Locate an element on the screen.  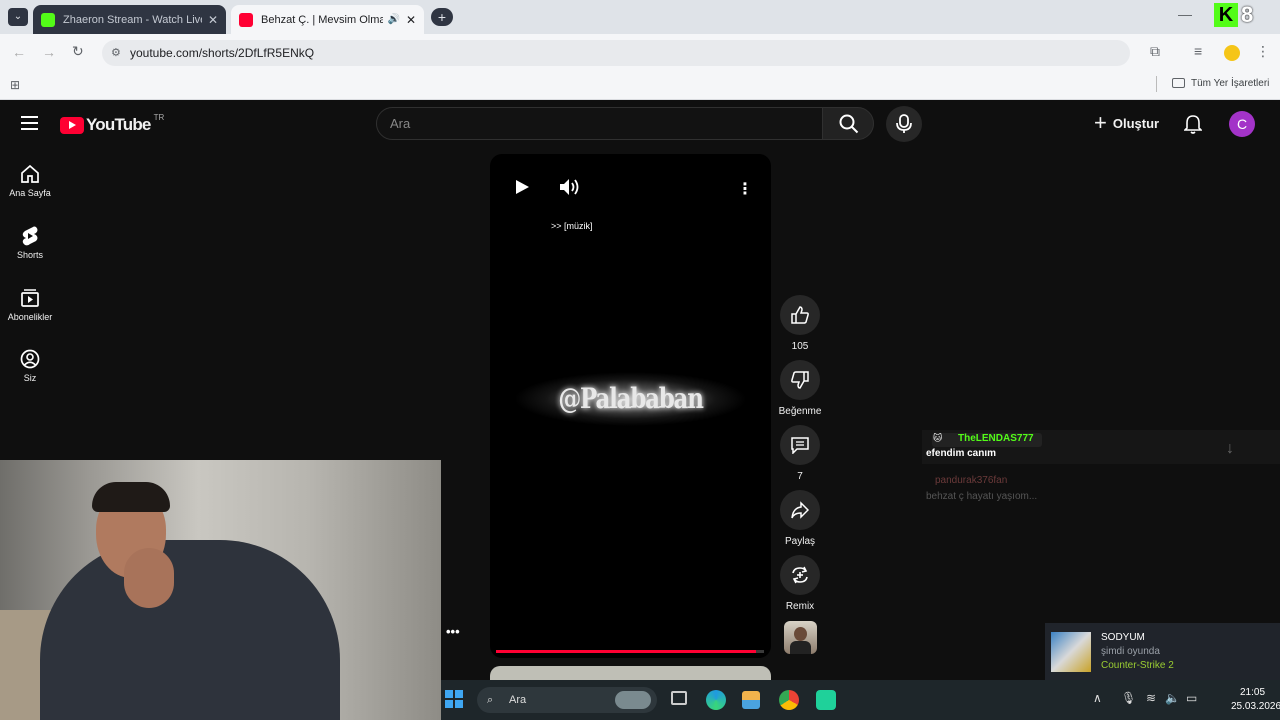
microsoft-store-icon is located at coordinates (751, 700).